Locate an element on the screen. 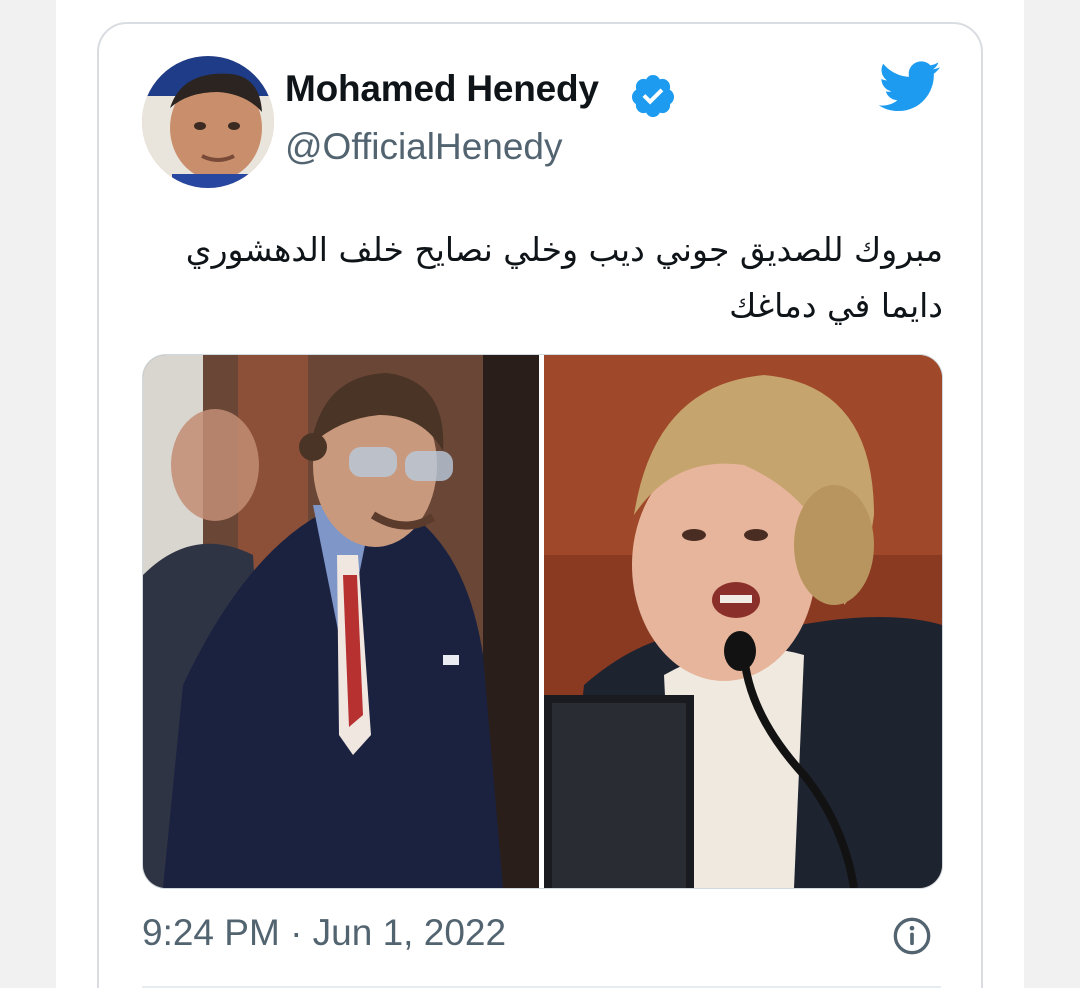 This screenshot has width=1080, height=988. verified-badge-icon is located at coordinates (653, 96).